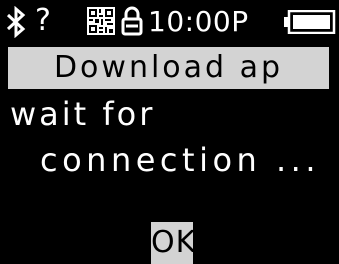  Describe the element at coordinates (101, 23) in the screenshot. I see `qr-code-icon` at that location.